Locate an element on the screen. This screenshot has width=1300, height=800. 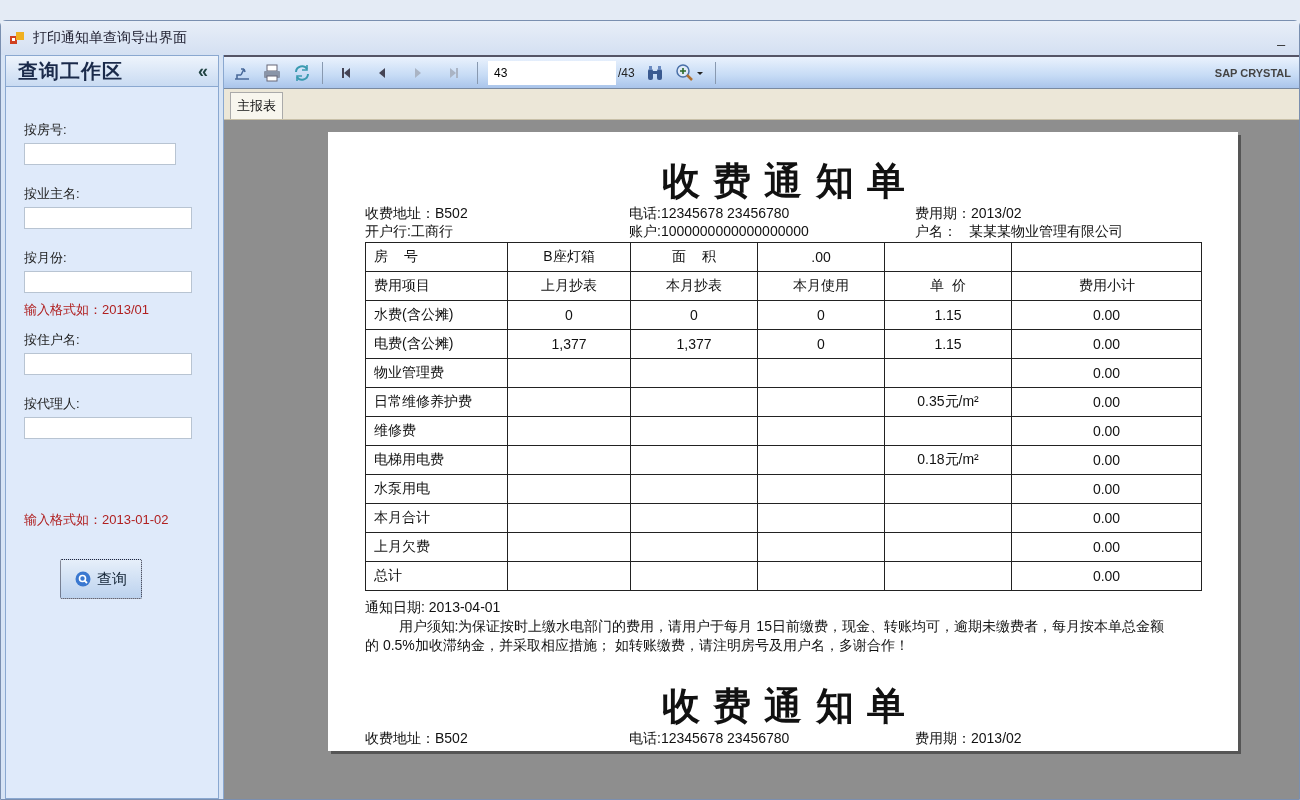
table-cell: 上月欠费 is located at coordinates (436, 547).